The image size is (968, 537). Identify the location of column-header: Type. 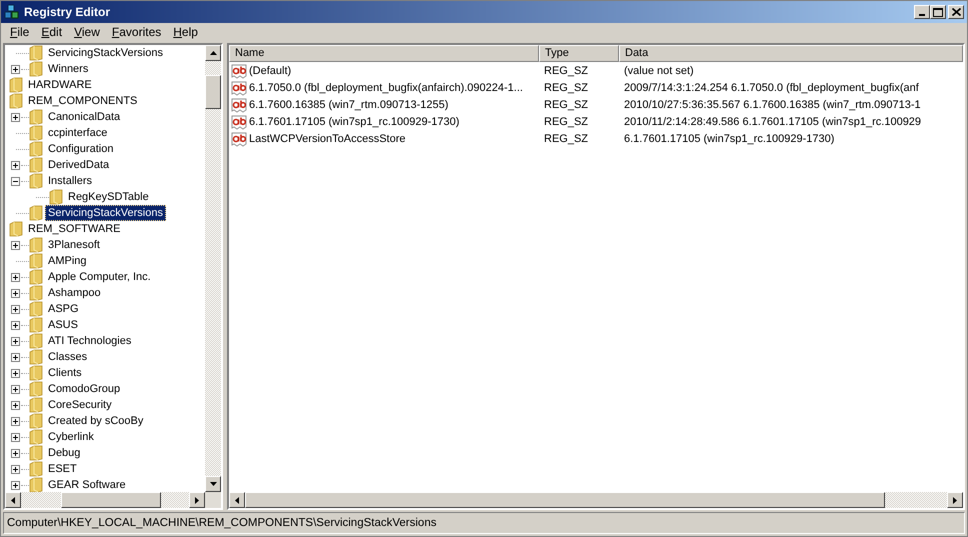
(579, 53).